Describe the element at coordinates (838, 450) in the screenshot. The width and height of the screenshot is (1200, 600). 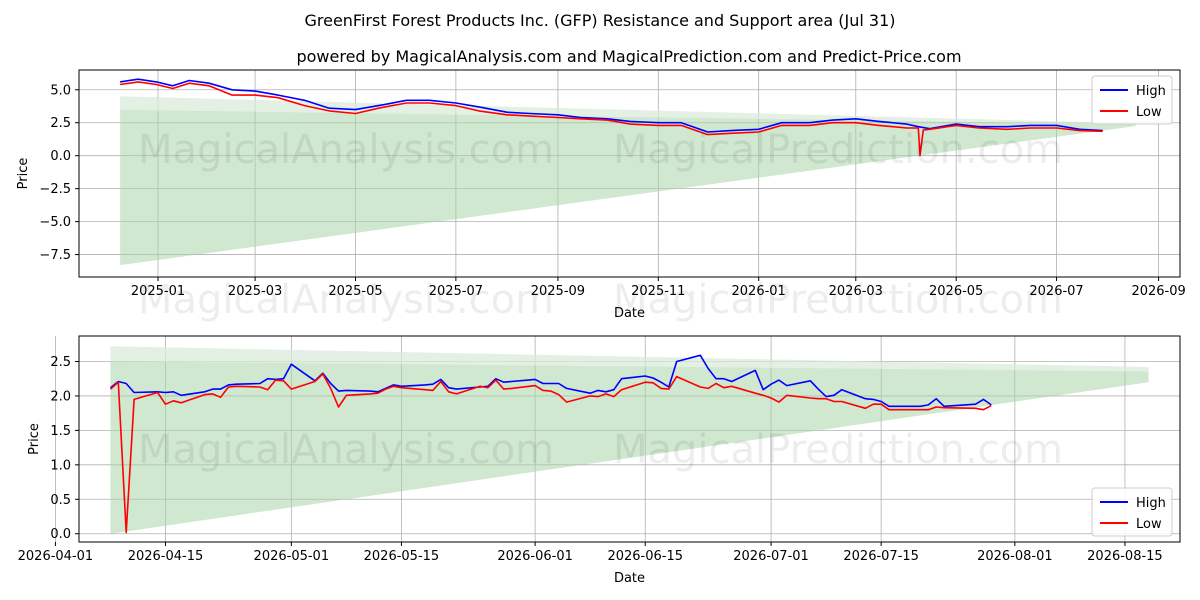
I see `watermark-prediction-bottom: MagicalPrediction.com` at that location.